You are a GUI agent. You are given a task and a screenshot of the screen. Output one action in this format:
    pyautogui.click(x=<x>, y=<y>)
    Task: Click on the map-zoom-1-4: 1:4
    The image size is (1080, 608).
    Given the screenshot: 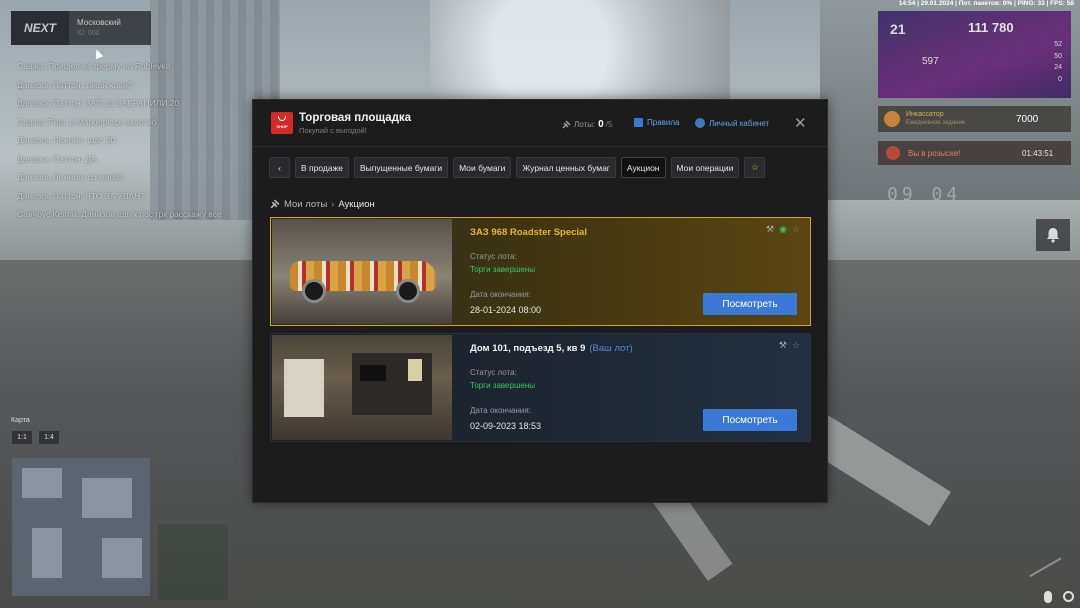 What is the action you would take?
    pyautogui.click(x=49, y=437)
    